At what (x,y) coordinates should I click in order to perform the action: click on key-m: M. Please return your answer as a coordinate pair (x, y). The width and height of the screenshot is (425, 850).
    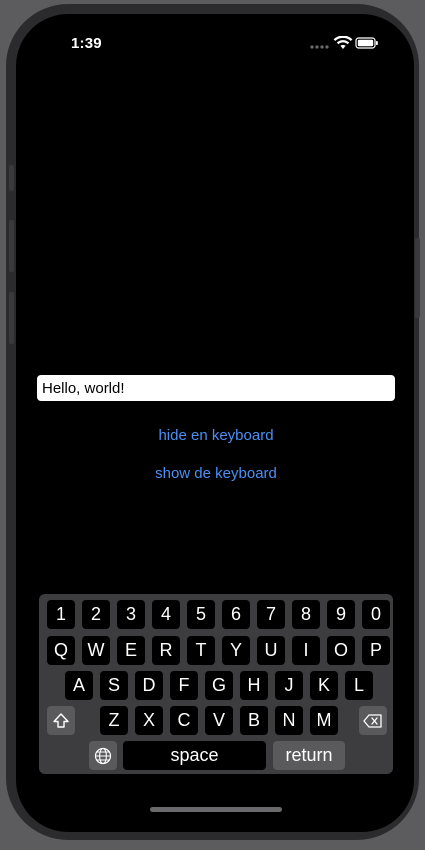
    Looking at the image, I should click on (324, 720).